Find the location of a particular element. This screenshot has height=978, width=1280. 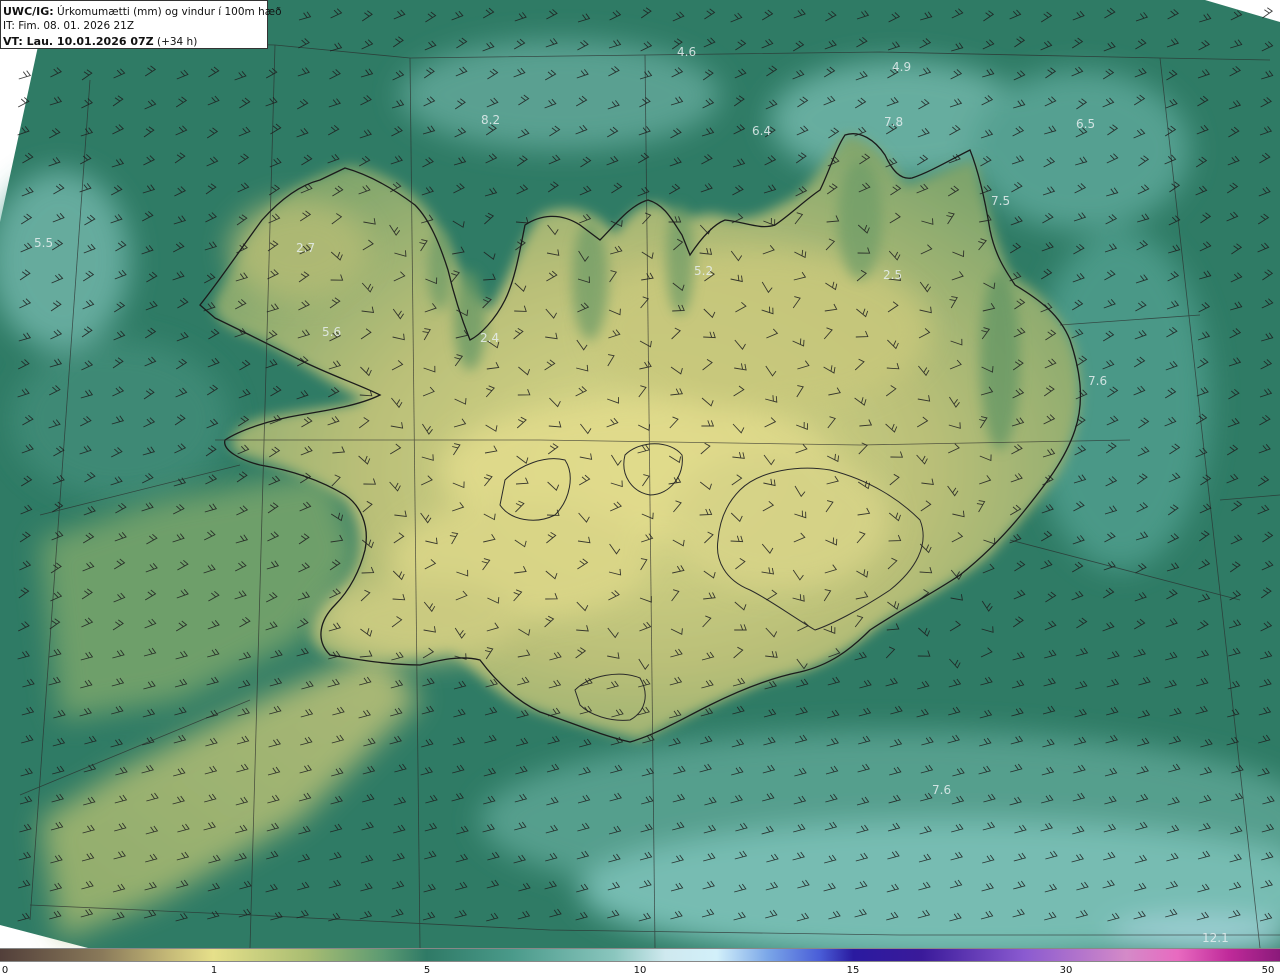

valid-time-date: VT: Lau. 10.01.2026 07Z is located at coordinates (78, 41).